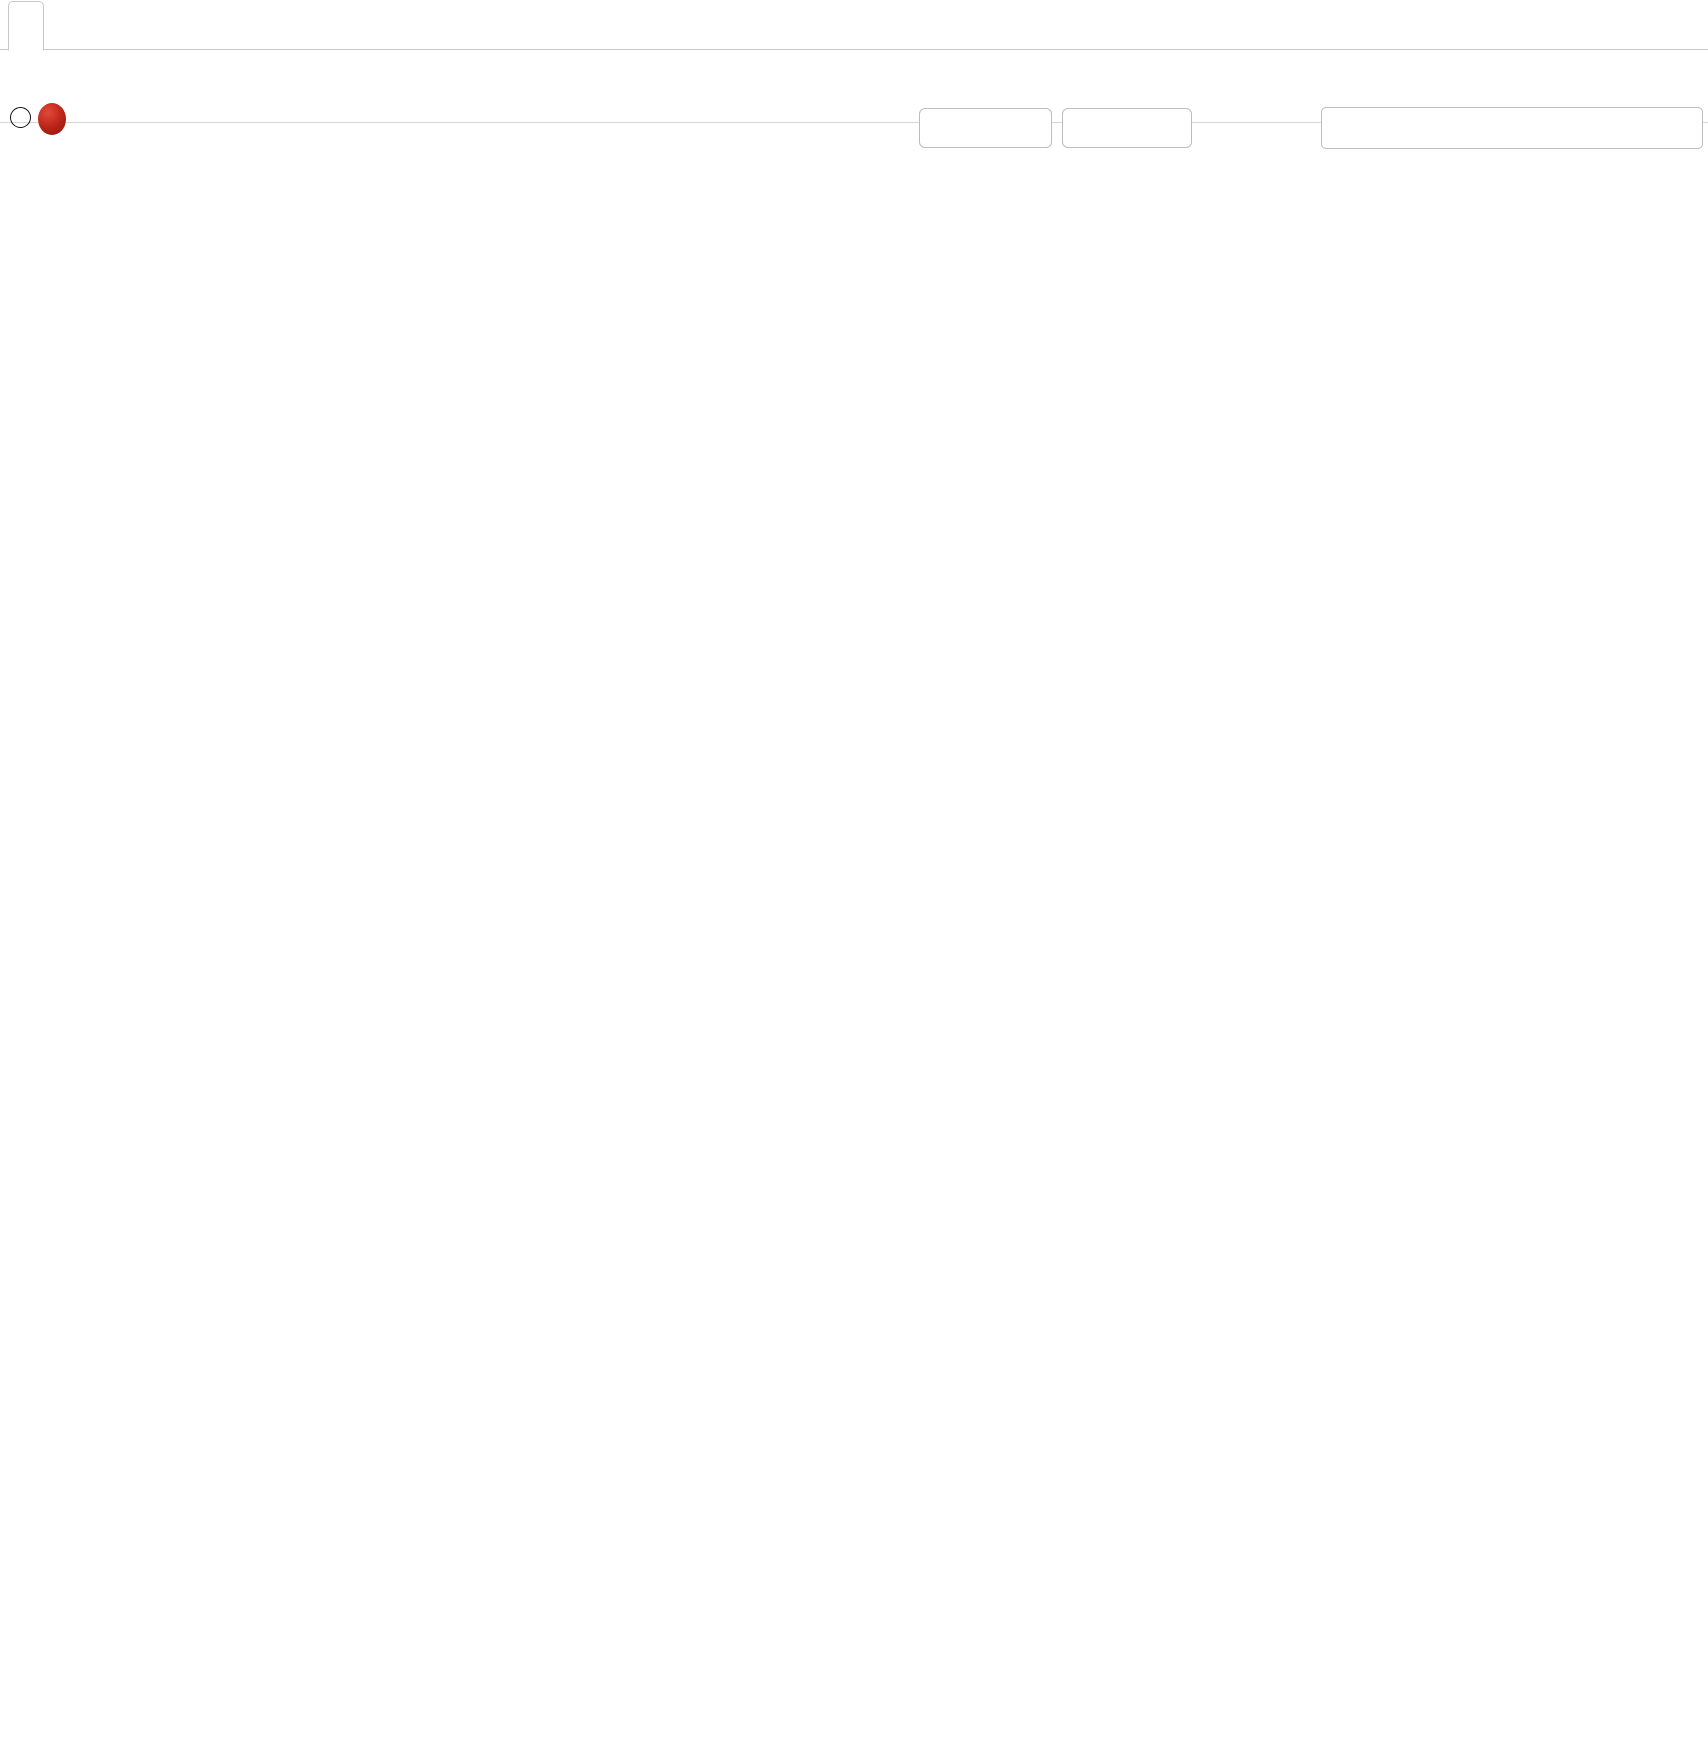 This screenshot has width=1708, height=1745. What do you see at coordinates (20, 117) in the screenshot?
I see `help-icon` at bounding box center [20, 117].